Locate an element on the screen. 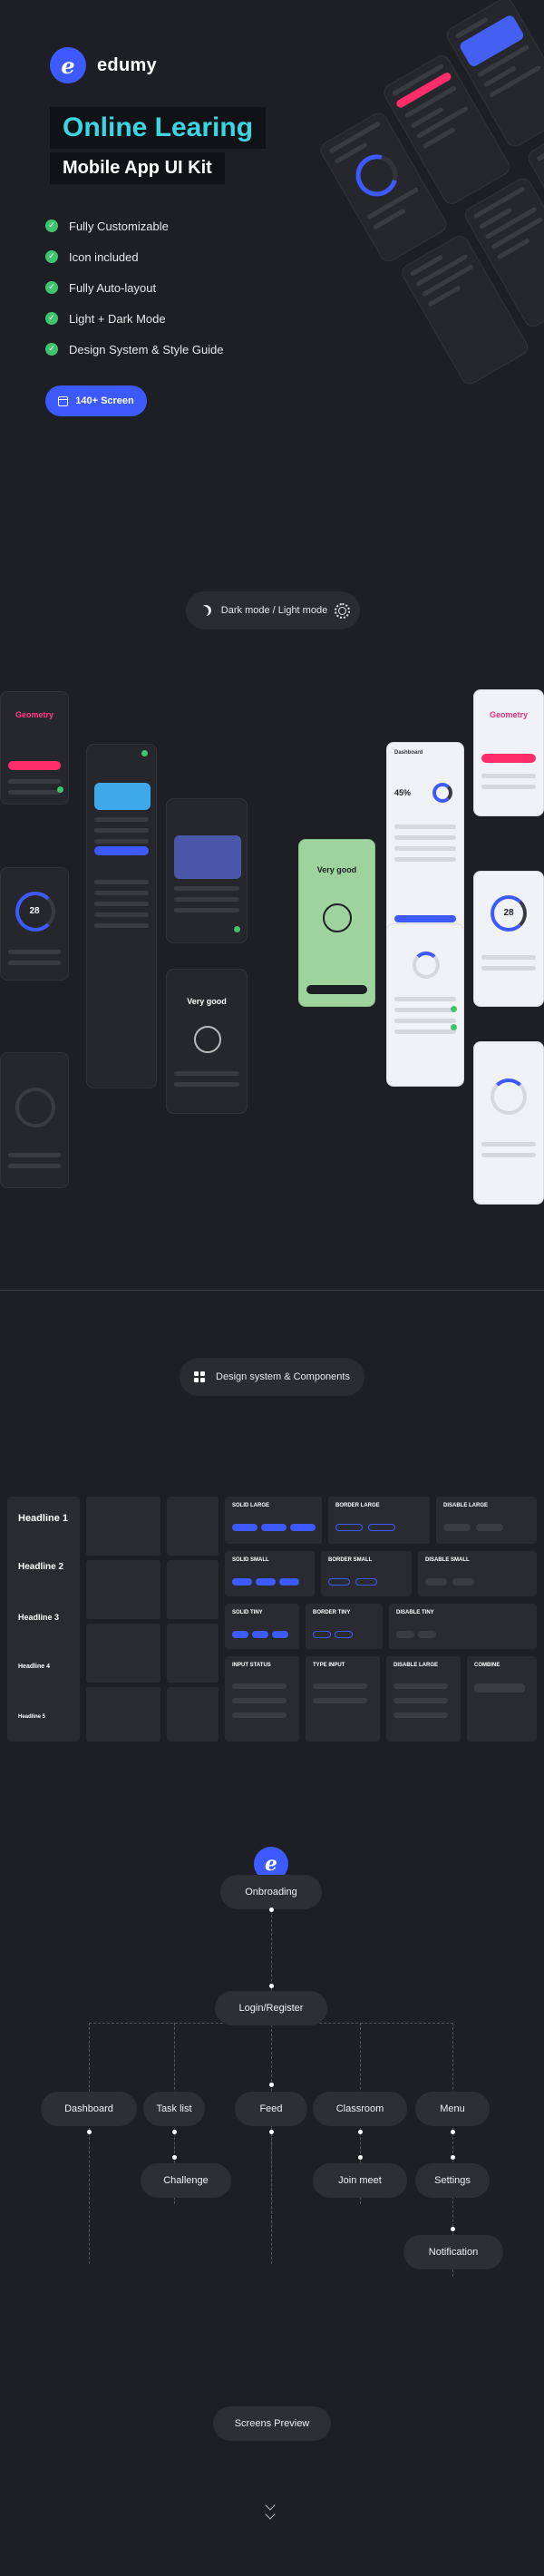 This screenshot has height=2576, width=544. feature-item: ✓ Design System & Style Guide is located at coordinates (134, 349).